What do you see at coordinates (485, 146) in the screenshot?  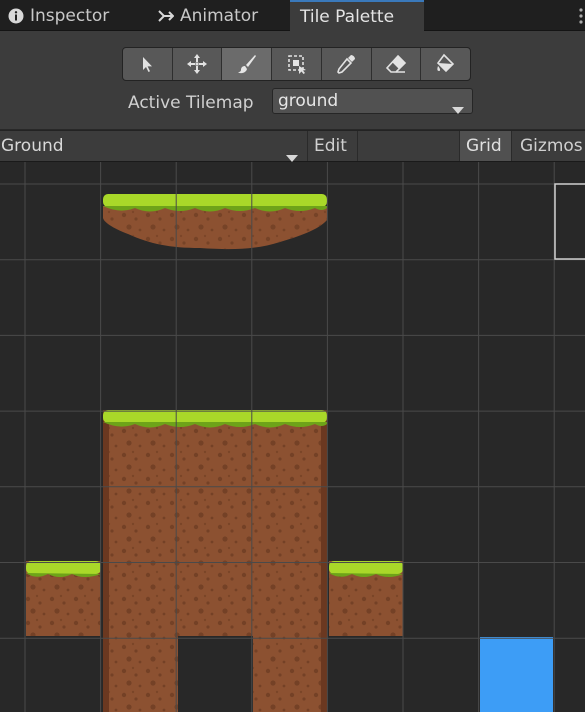 I see `grid-toggle-button: Grid` at bounding box center [485, 146].